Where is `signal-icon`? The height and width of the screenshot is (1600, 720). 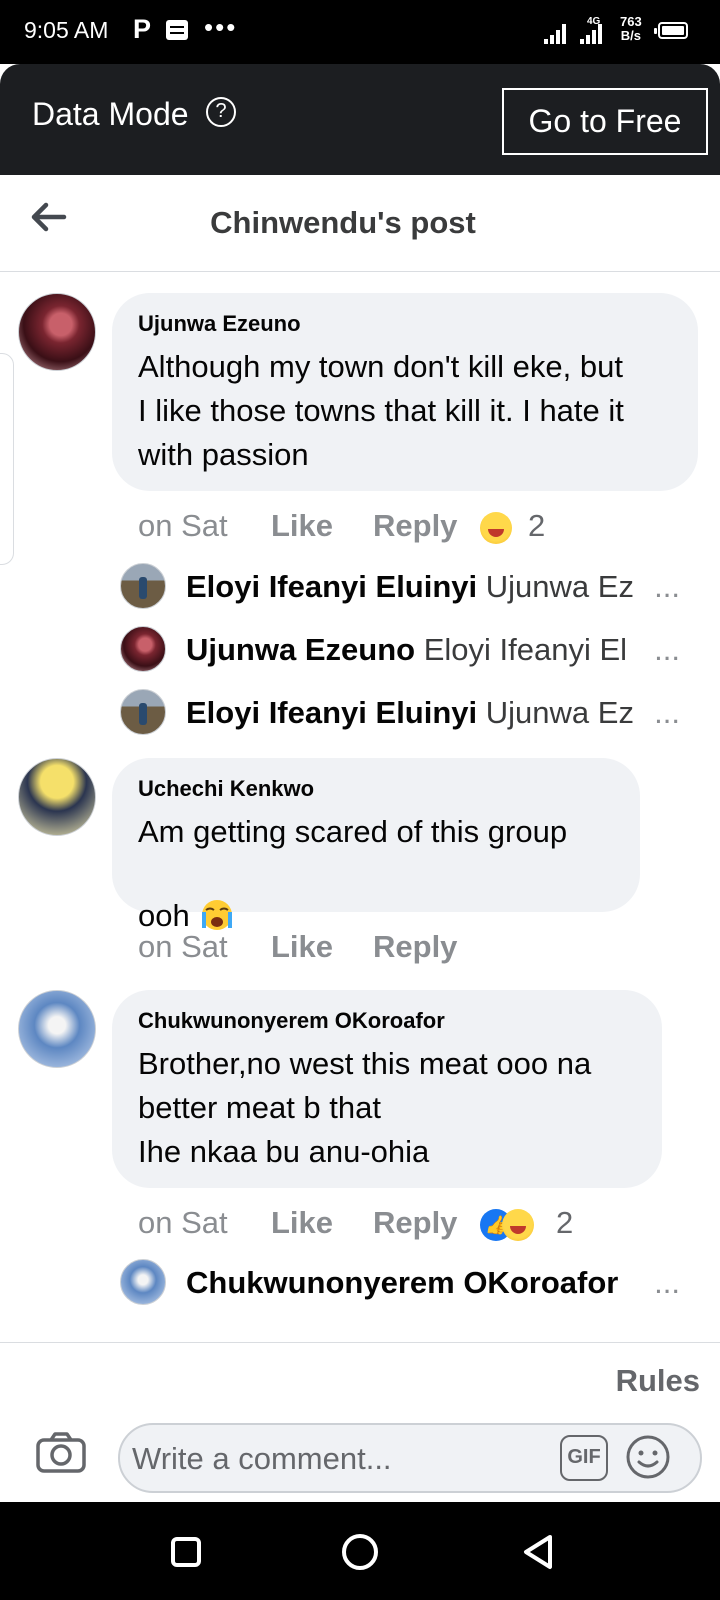
signal-icon is located at coordinates (556, 33).